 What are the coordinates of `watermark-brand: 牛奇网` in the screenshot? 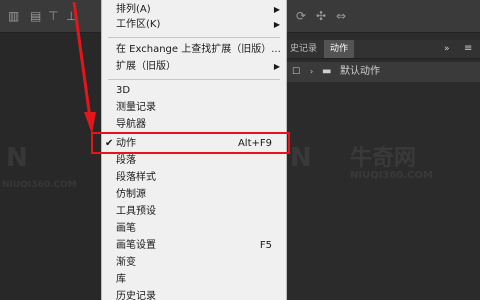 It's located at (383, 158).